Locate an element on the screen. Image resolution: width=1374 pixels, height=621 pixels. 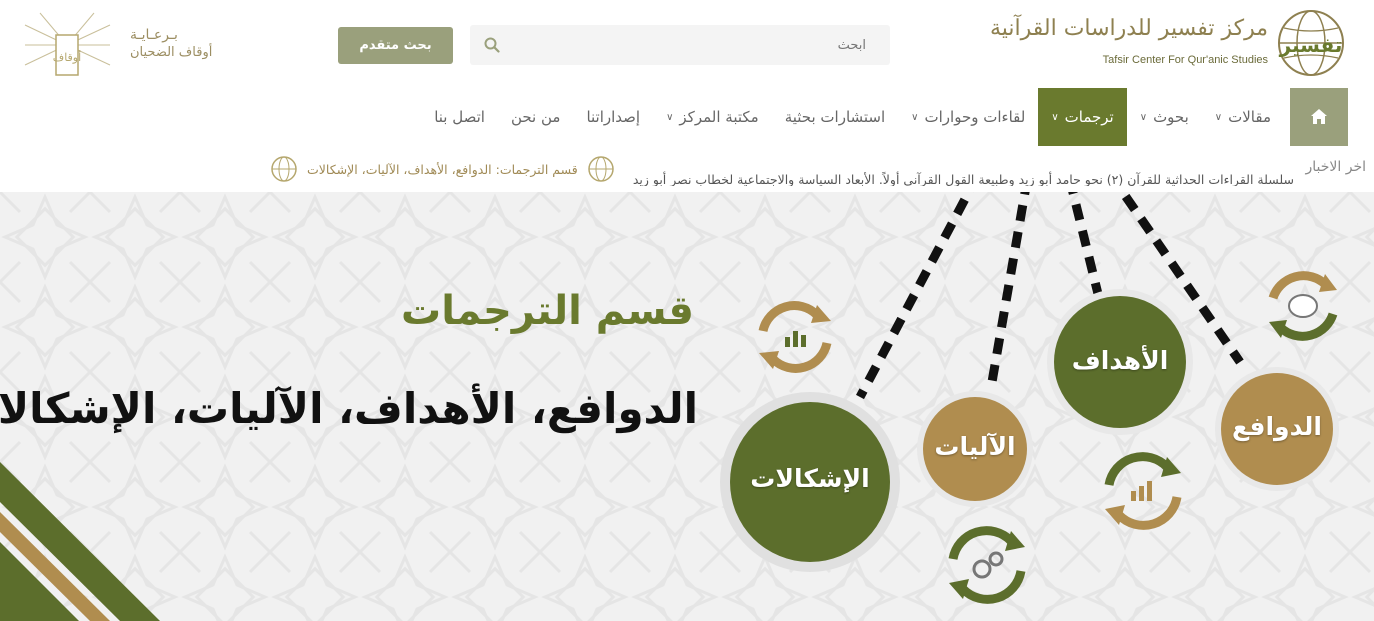
nav-item: ترجمات ∨ is located at coordinates (1082, 117).